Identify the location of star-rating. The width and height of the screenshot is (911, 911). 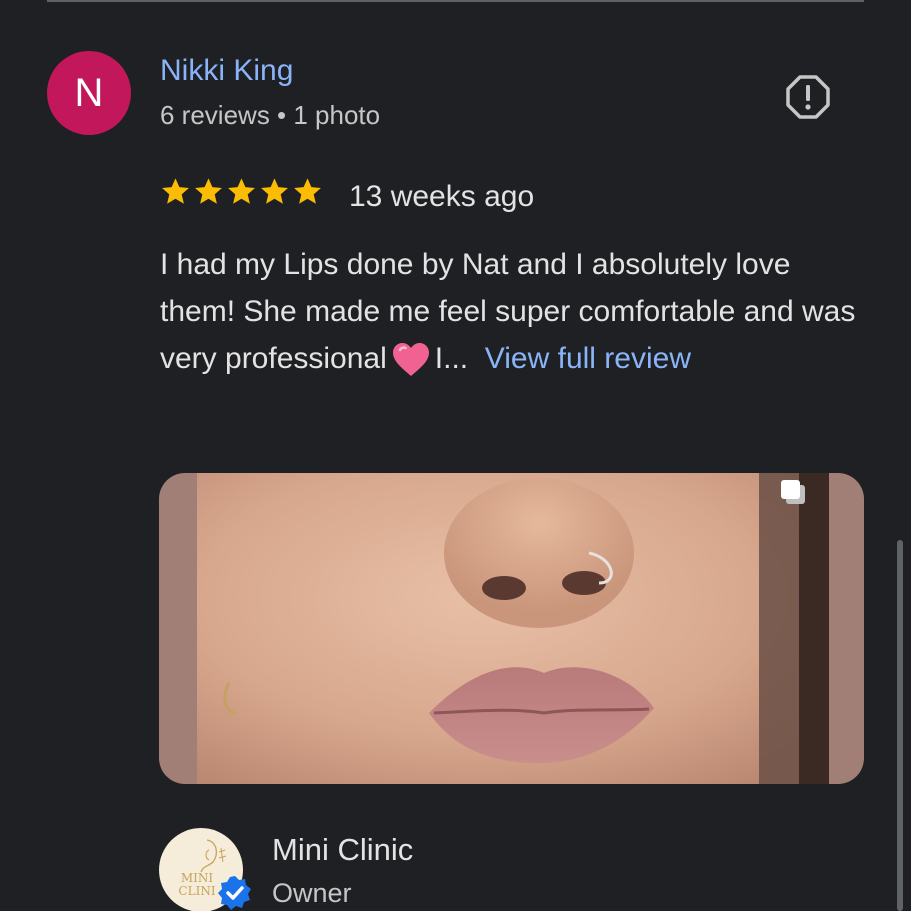
(241, 191).